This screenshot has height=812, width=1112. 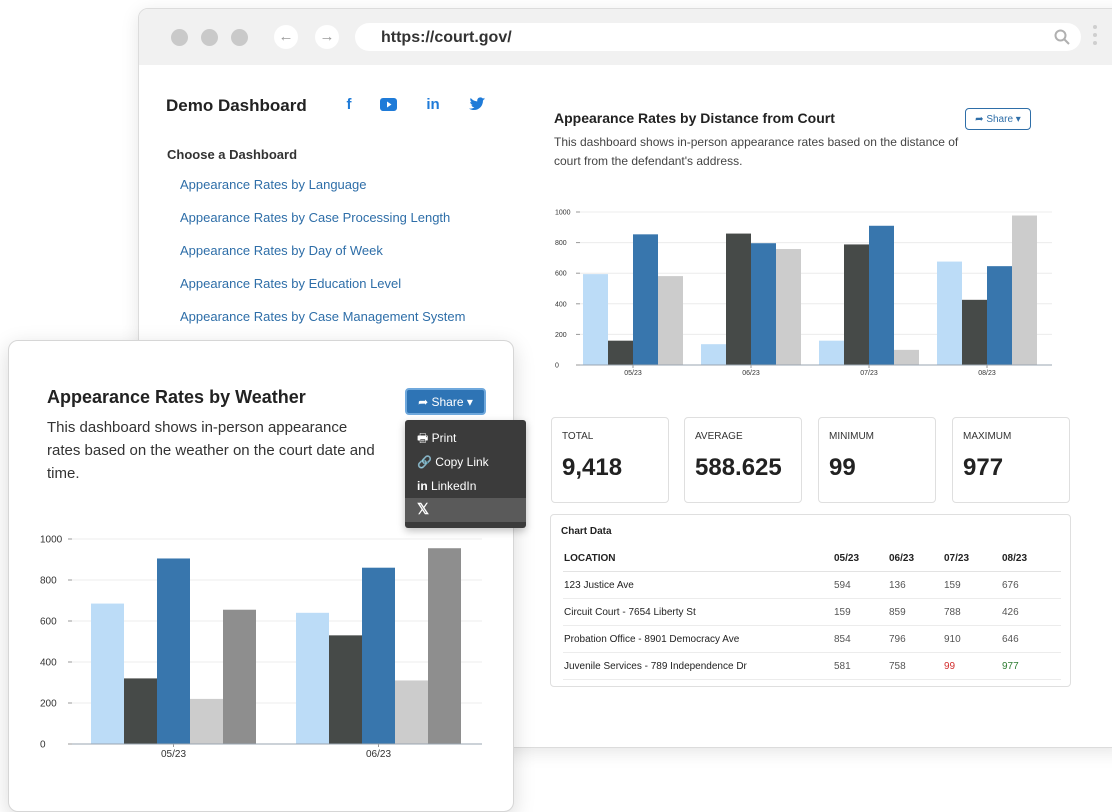 What do you see at coordinates (987, 373) in the screenshot?
I see `x-tick-label: 08/23` at bounding box center [987, 373].